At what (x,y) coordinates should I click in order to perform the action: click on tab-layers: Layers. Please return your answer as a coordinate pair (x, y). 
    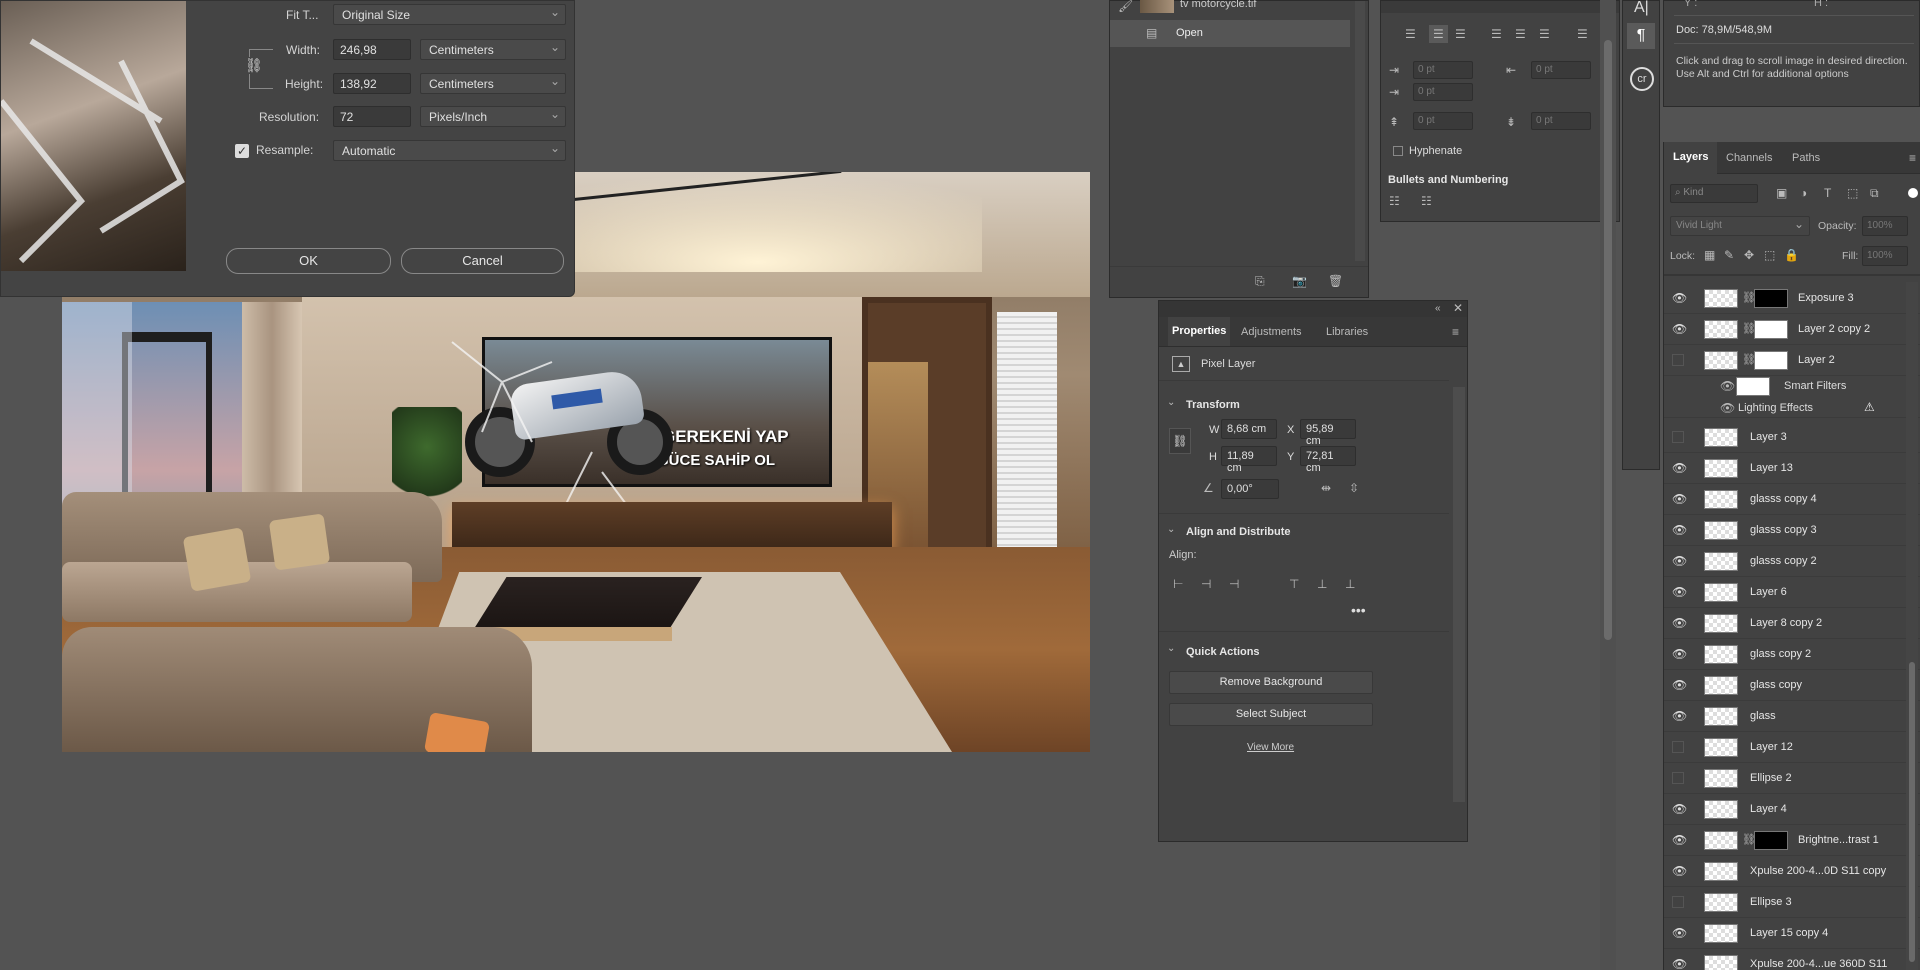
    Looking at the image, I should click on (1691, 158).